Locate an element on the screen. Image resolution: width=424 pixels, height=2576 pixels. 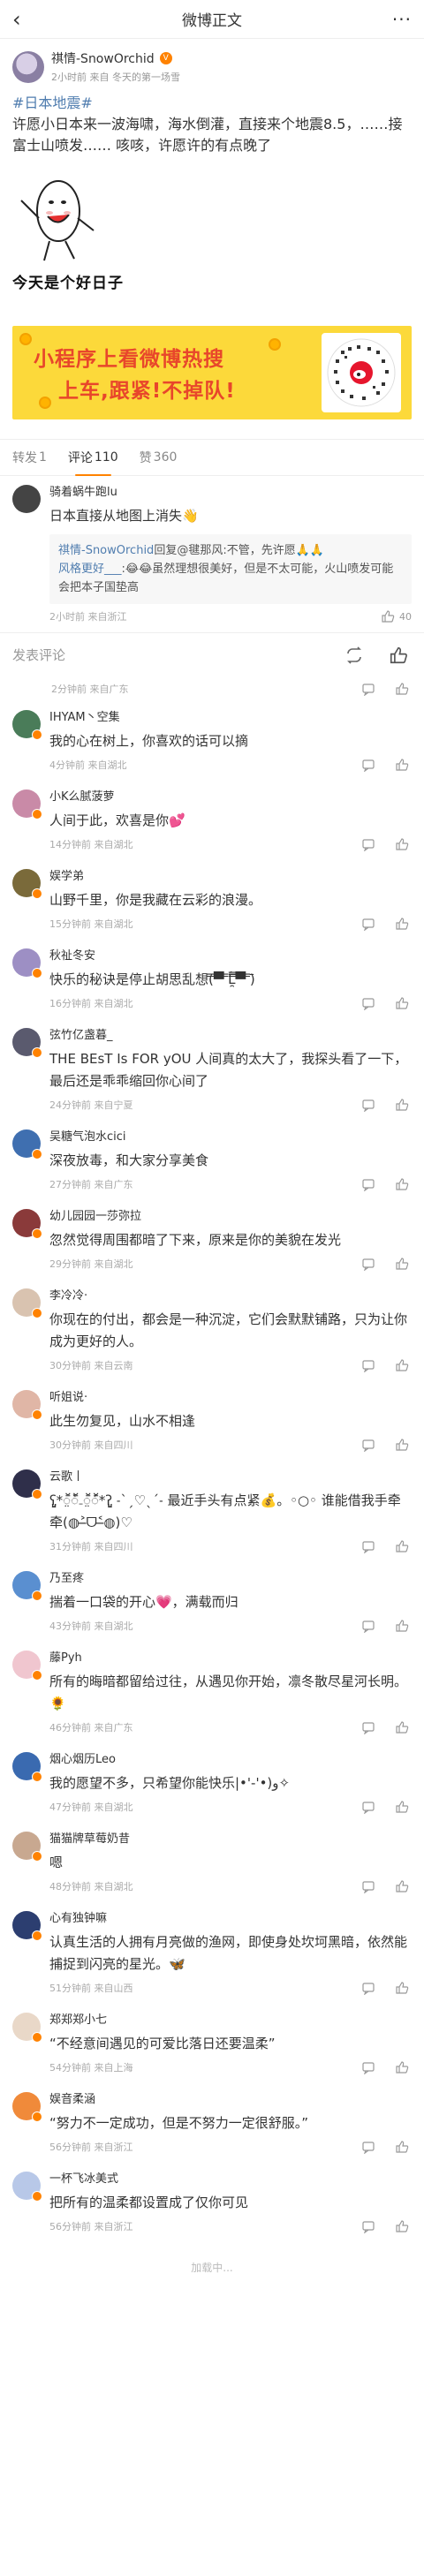
commenter-name: 云歌丨 is located at coordinates (230, 1477).